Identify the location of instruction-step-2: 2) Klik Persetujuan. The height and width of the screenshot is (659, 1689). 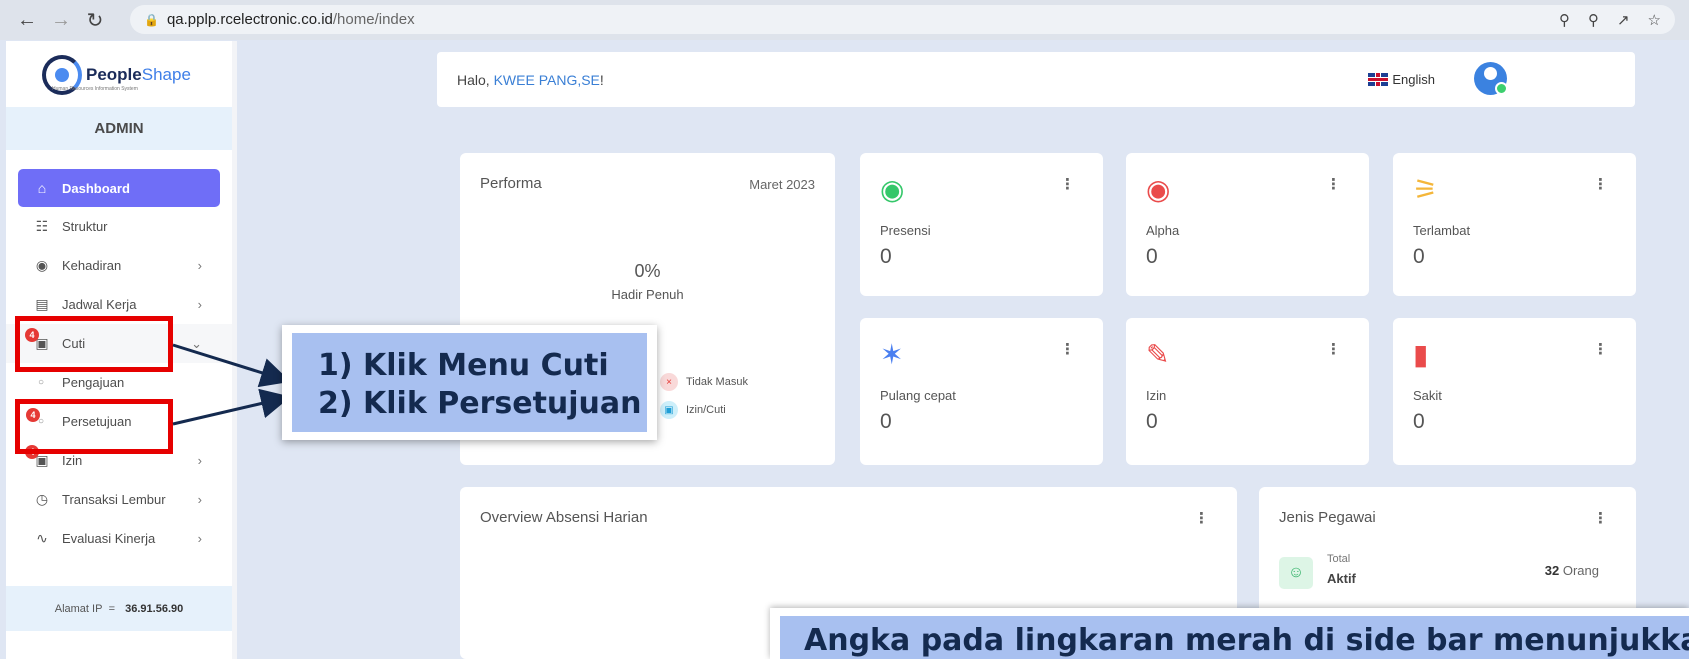
(480, 403).